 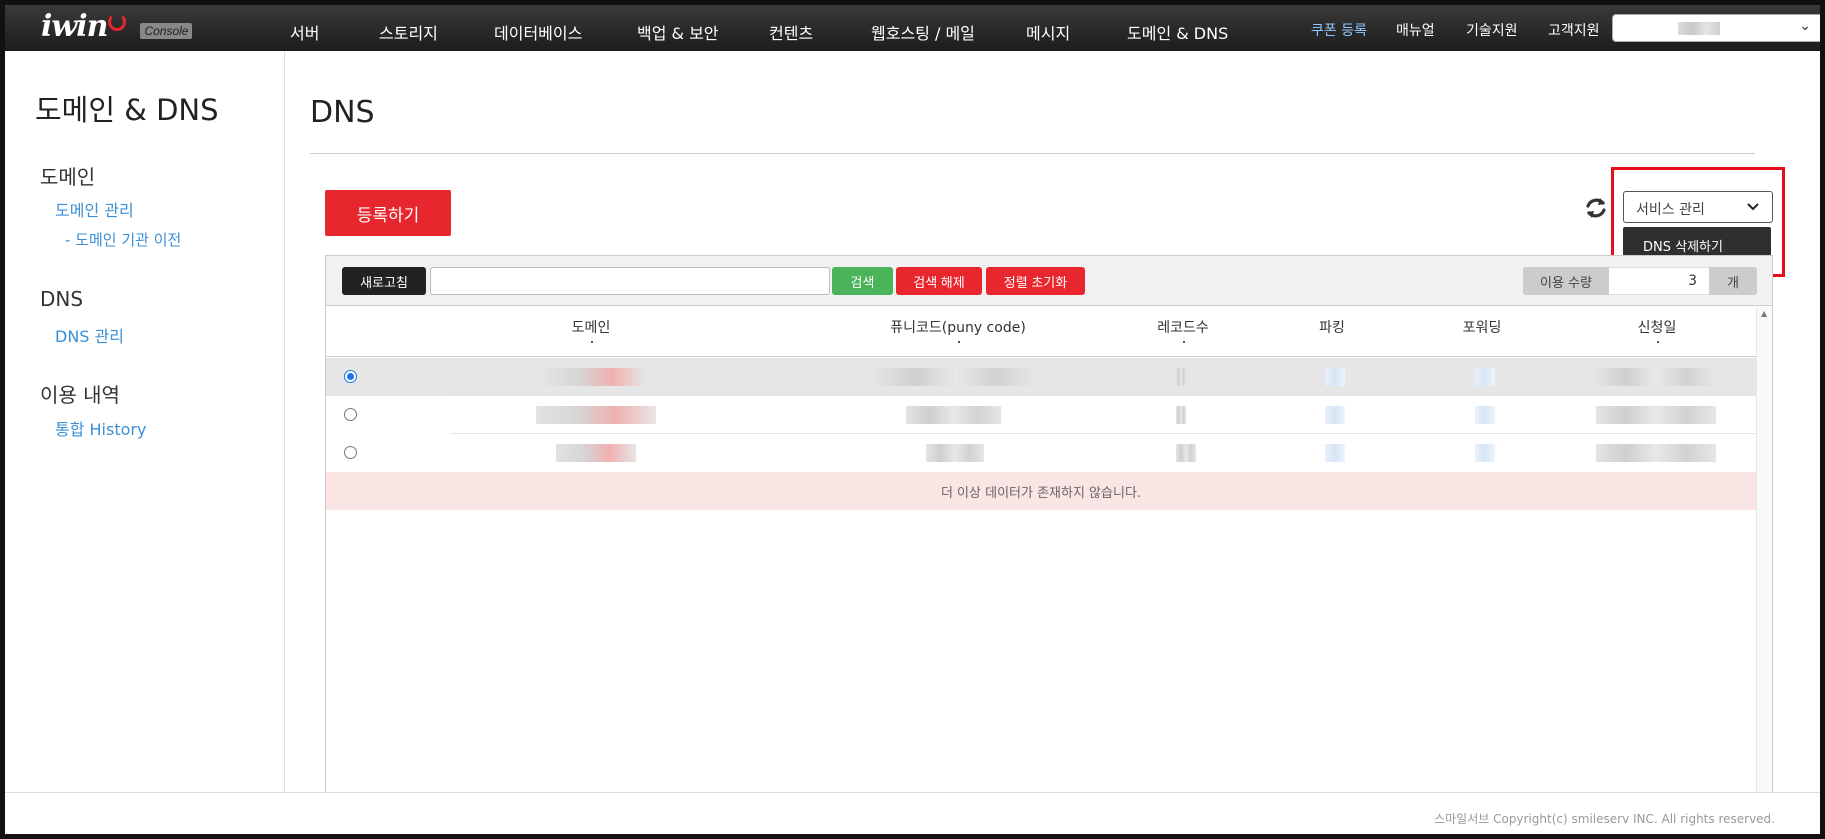 What do you see at coordinates (342, 112) in the screenshot?
I see `page-title: DNS` at bounding box center [342, 112].